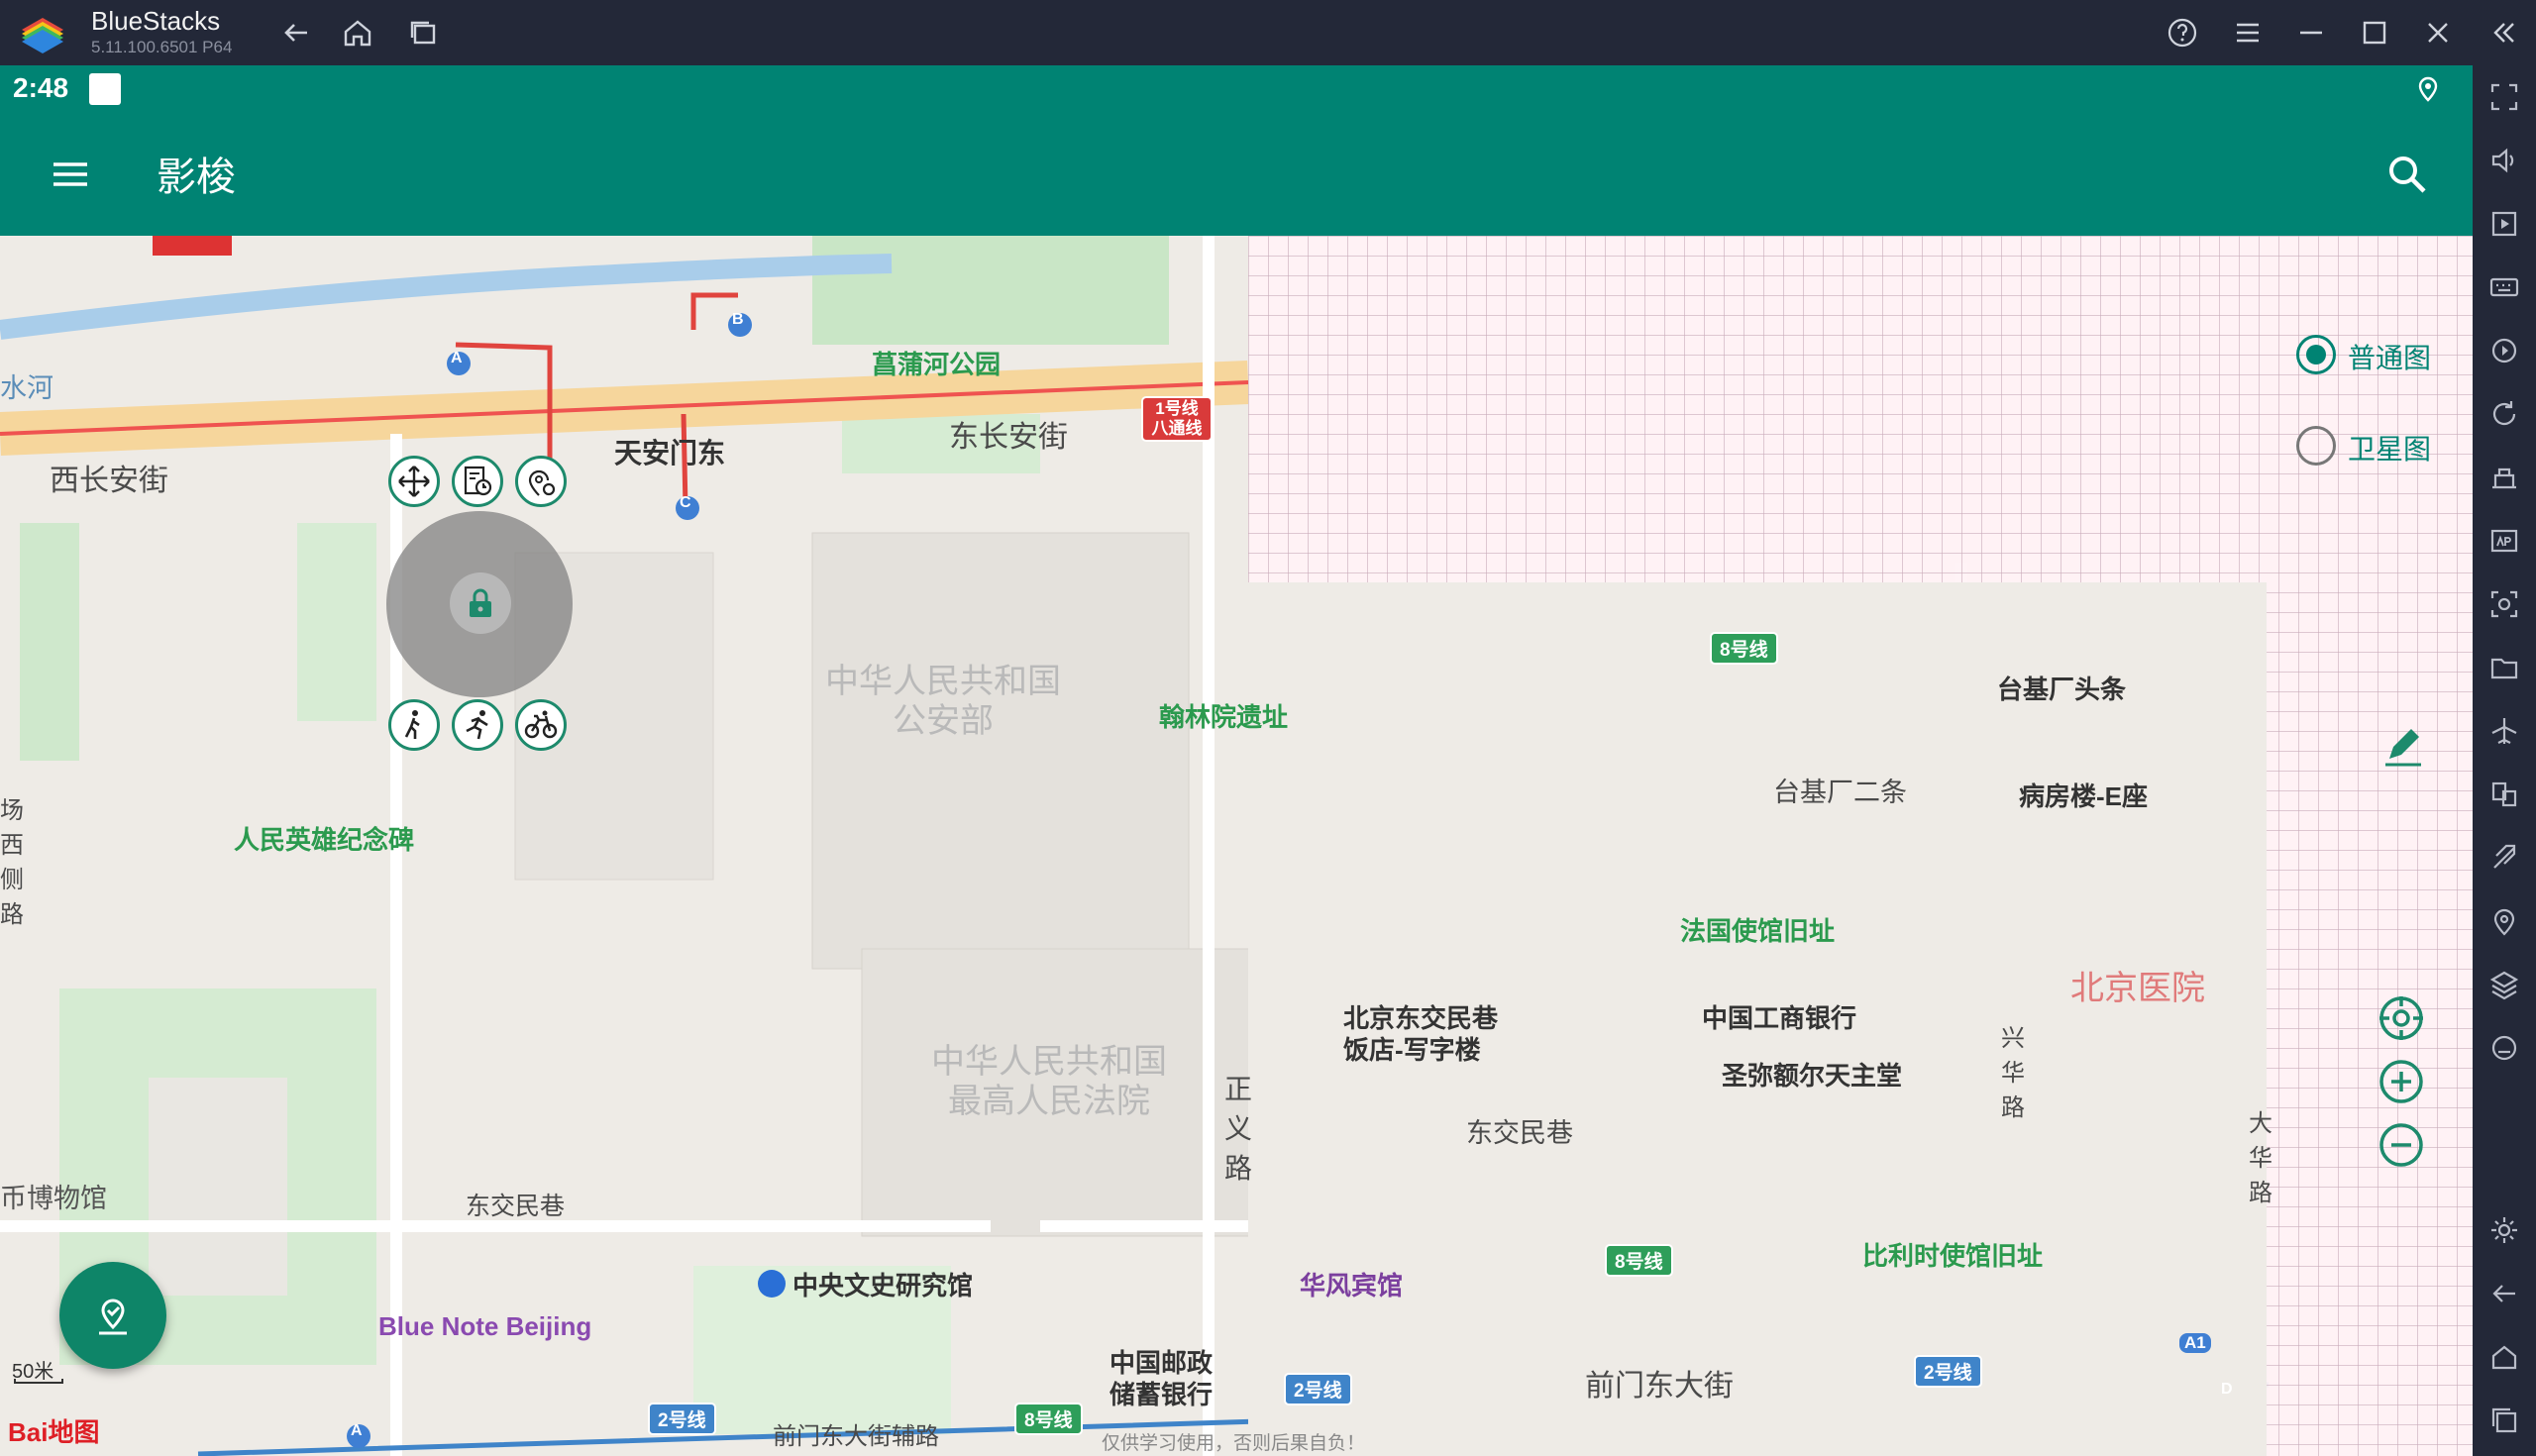 The image size is (2536, 1456). I want to click on run-icon, so click(477, 725).